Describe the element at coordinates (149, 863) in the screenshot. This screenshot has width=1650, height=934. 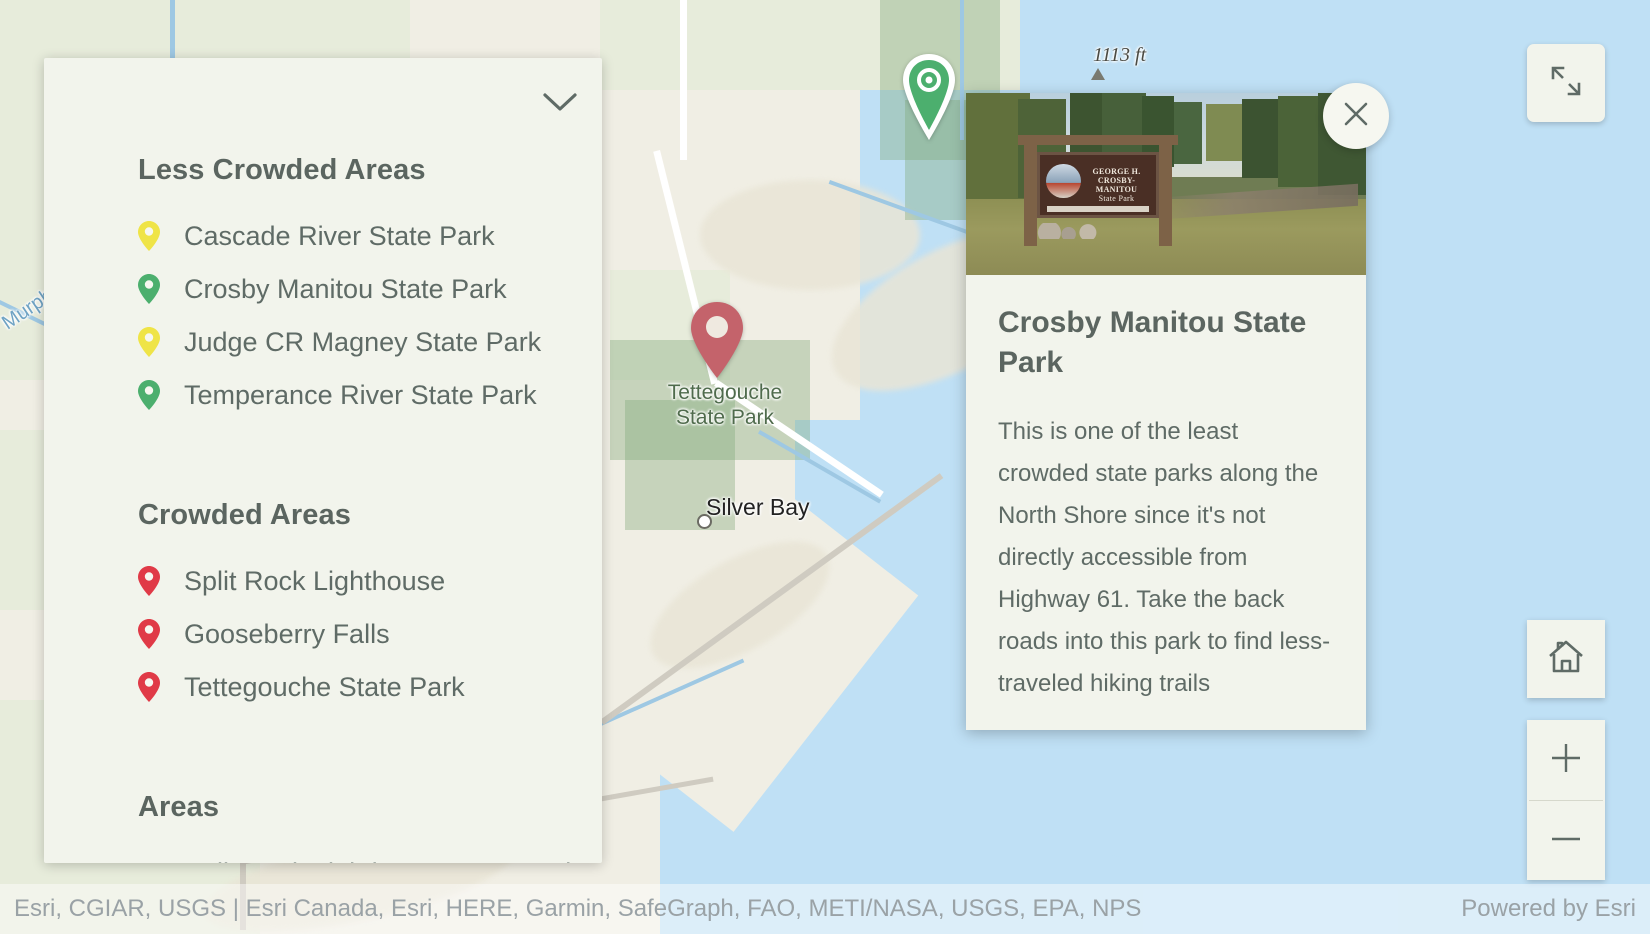
I see `green-polygon-icon` at that location.